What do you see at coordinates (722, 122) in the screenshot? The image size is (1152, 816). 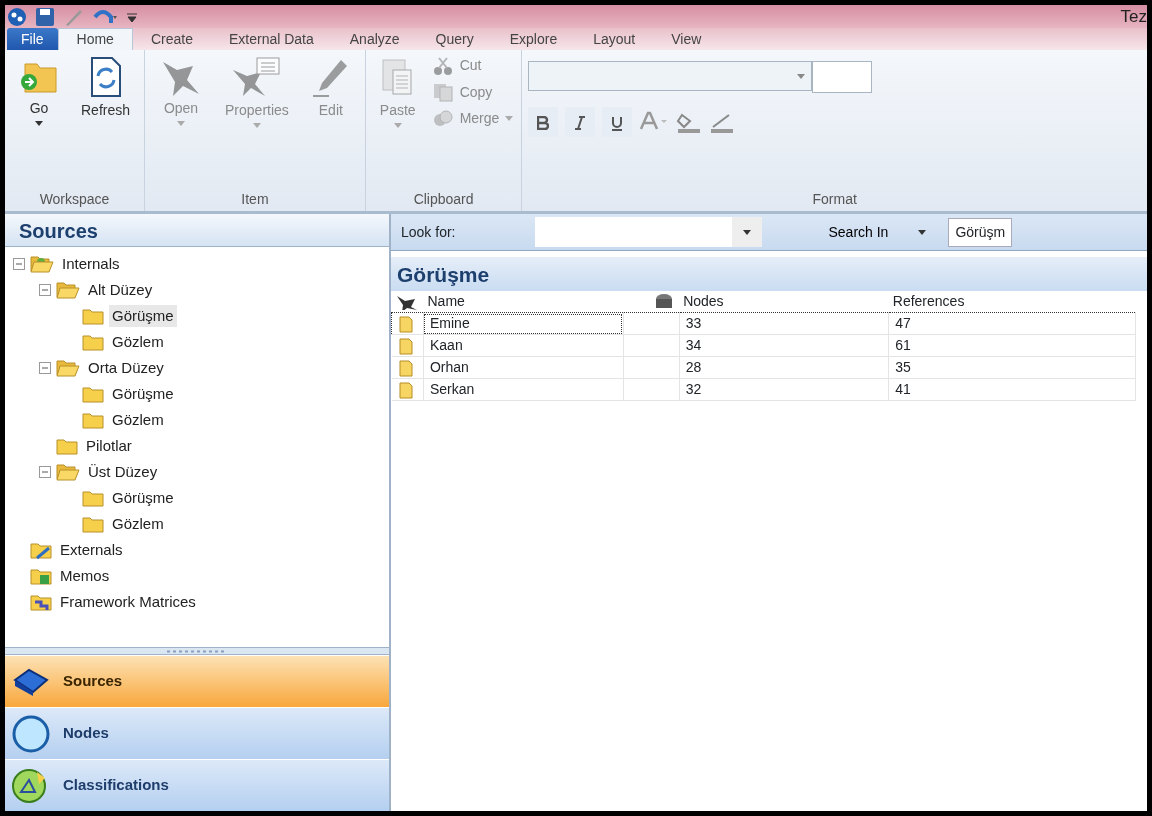 I see `line-icon` at bounding box center [722, 122].